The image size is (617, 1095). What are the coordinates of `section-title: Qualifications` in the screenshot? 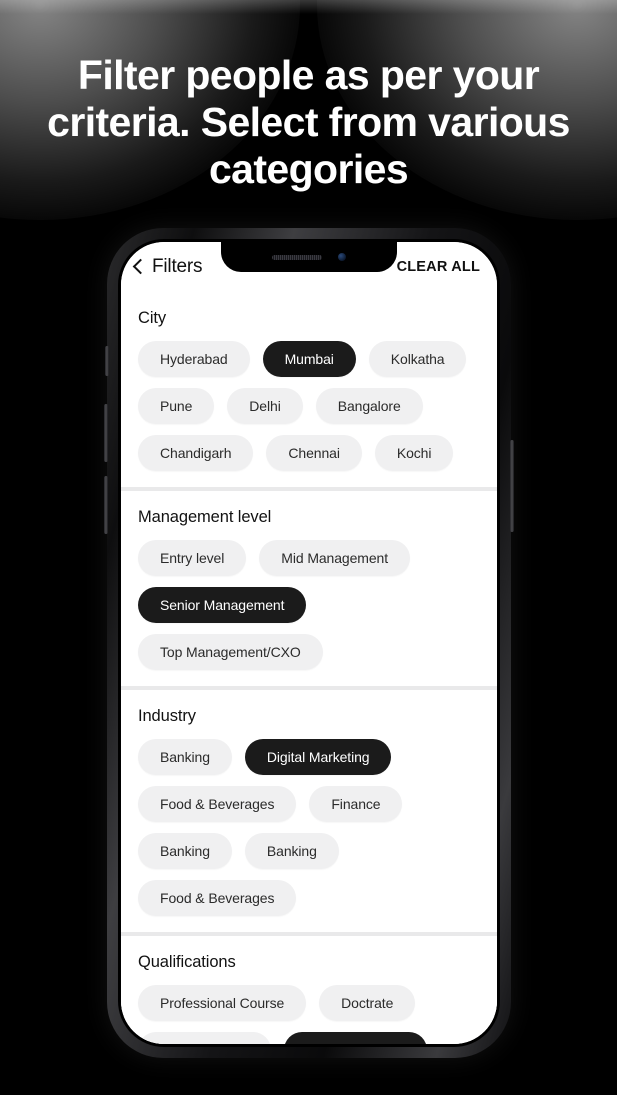 It's located at (187, 962).